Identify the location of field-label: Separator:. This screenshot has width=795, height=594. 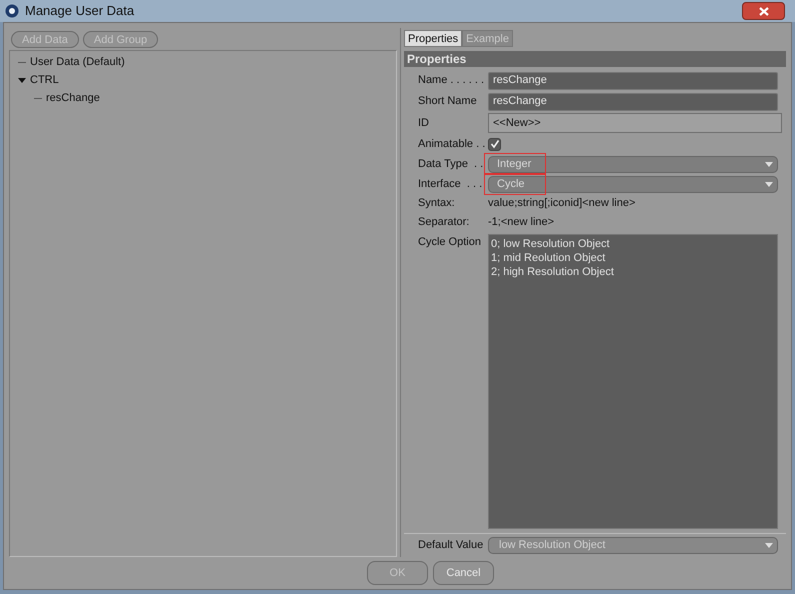
(444, 222).